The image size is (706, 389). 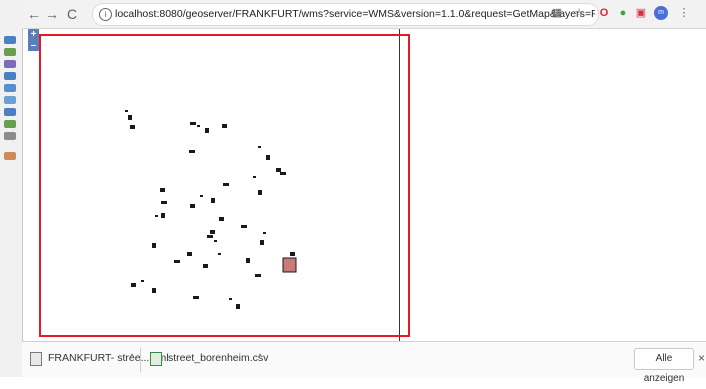 I want to click on download-item: street_borenheim.csv ^, so click(x=210, y=359).